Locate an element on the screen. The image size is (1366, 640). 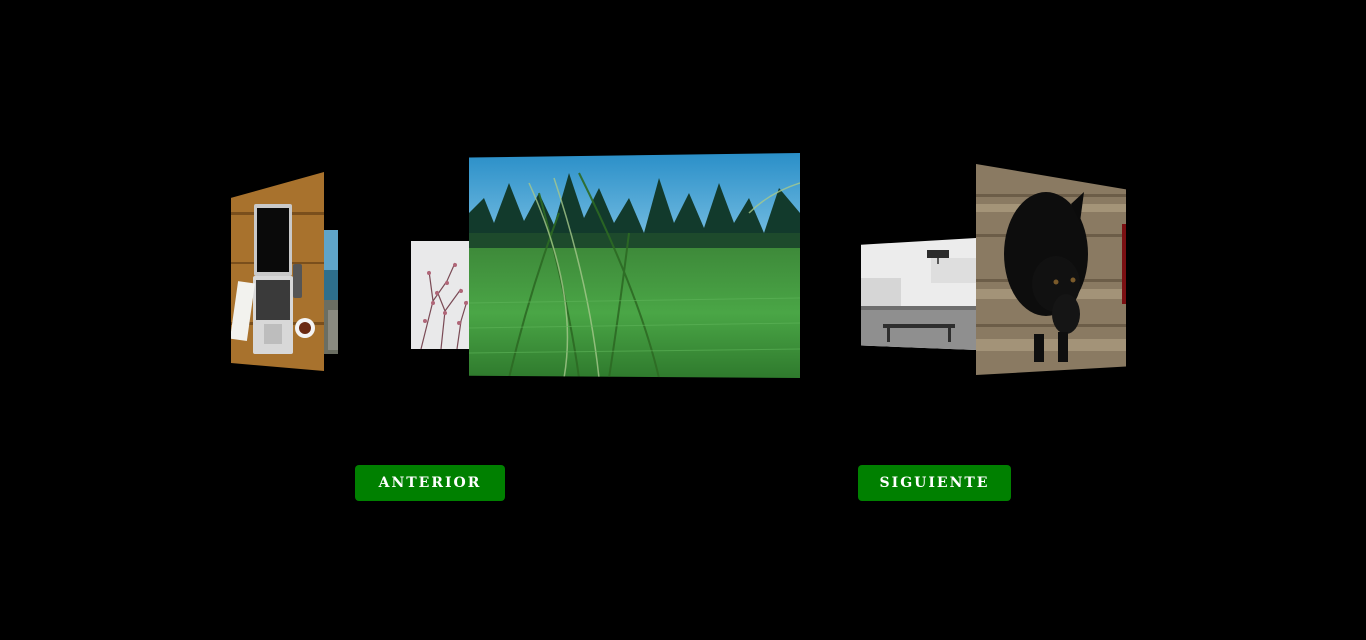
slide-sea-rocks is located at coordinates (330, 292).